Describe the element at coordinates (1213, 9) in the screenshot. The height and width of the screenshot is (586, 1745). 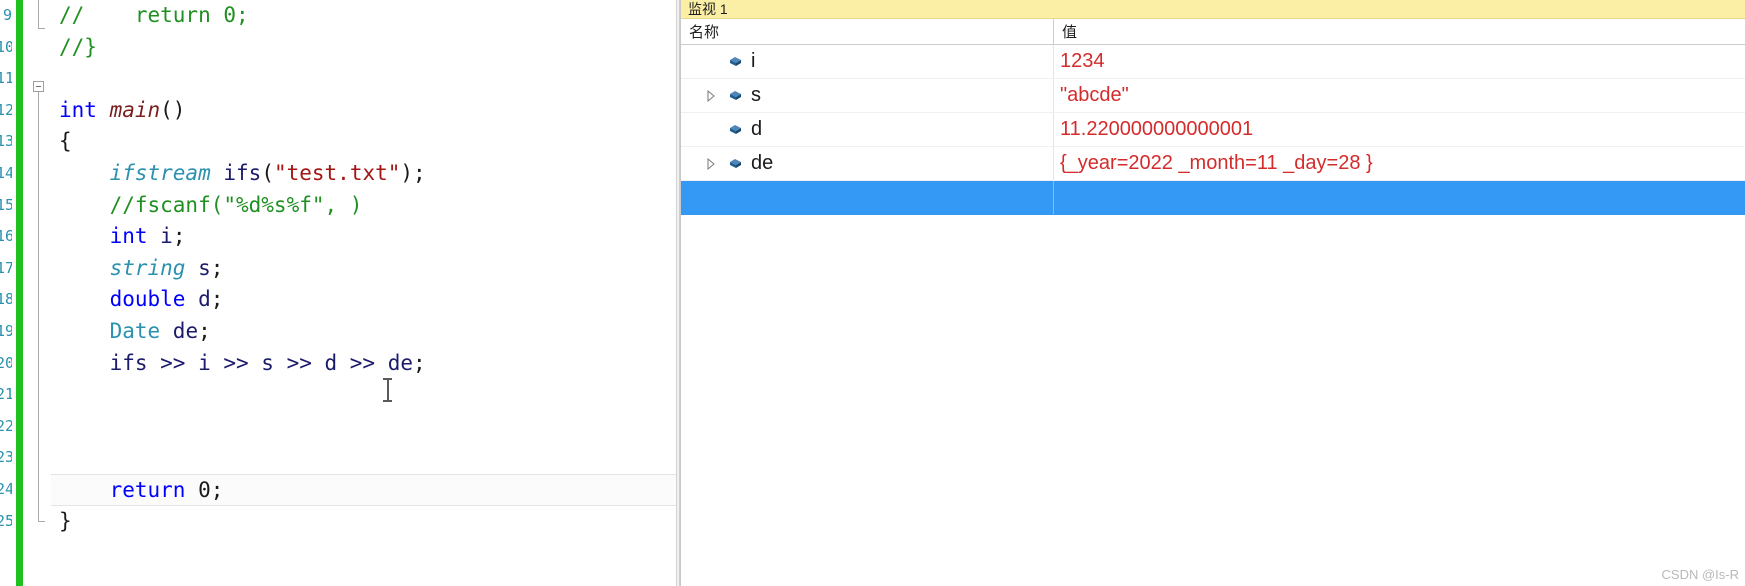
I see `watch-window-titlebar: 监视 1` at that location.